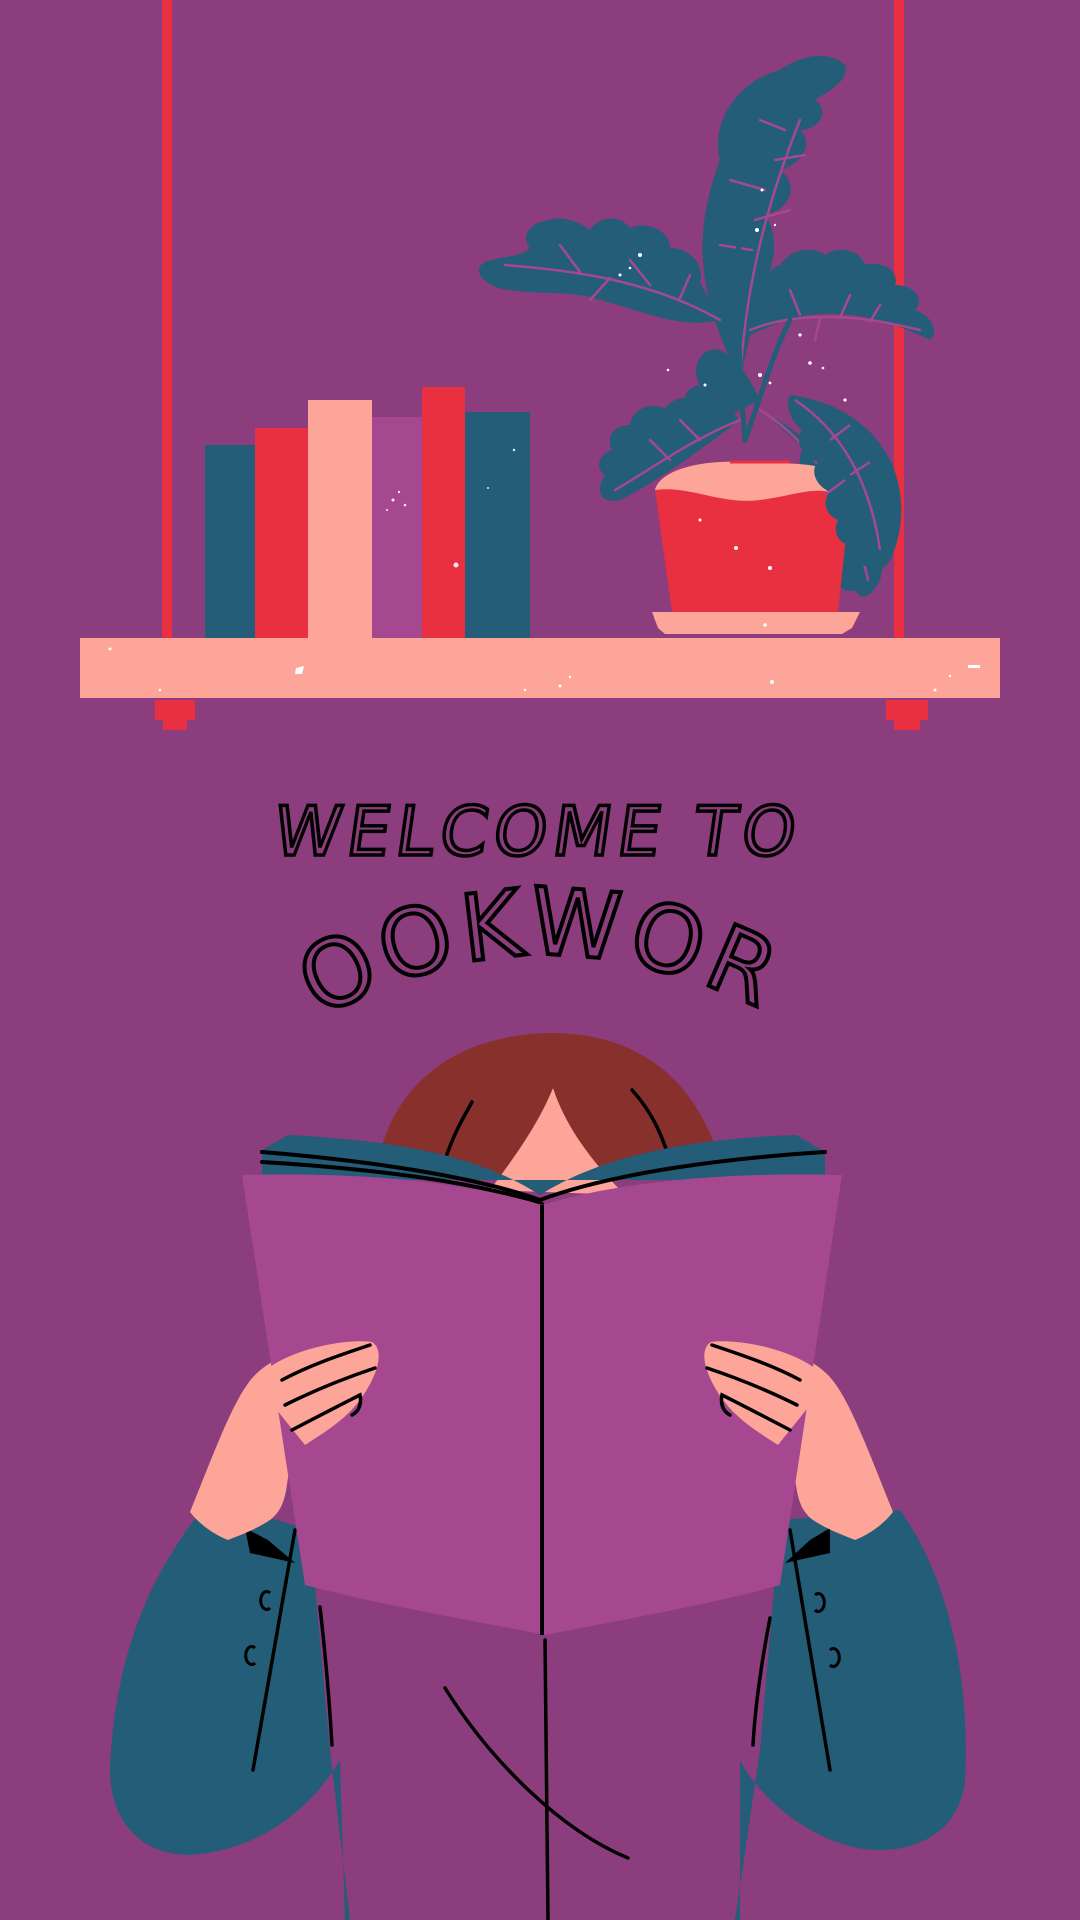 This screenshot has width=1080, height=1920. I want to click on plant-saucer, so click(756, 623).